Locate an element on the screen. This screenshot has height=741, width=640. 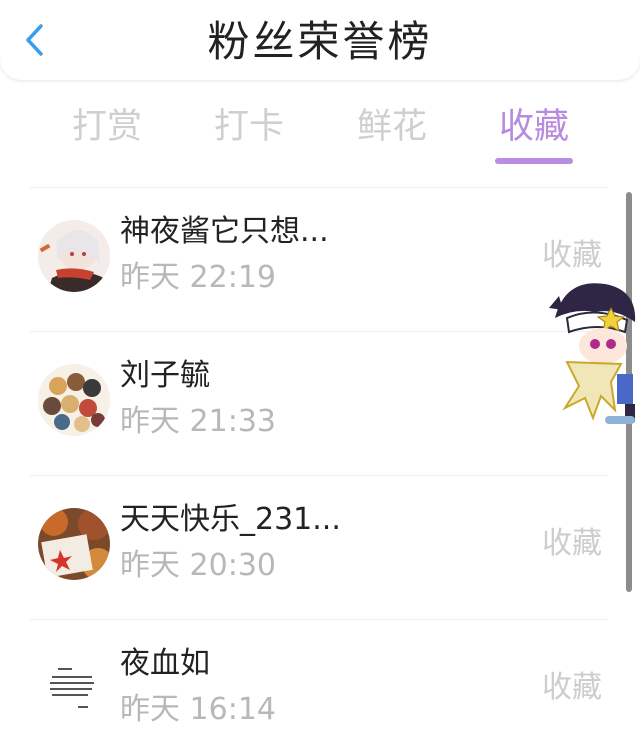
anime-girl-avatar is located at coordinates (74, 256).